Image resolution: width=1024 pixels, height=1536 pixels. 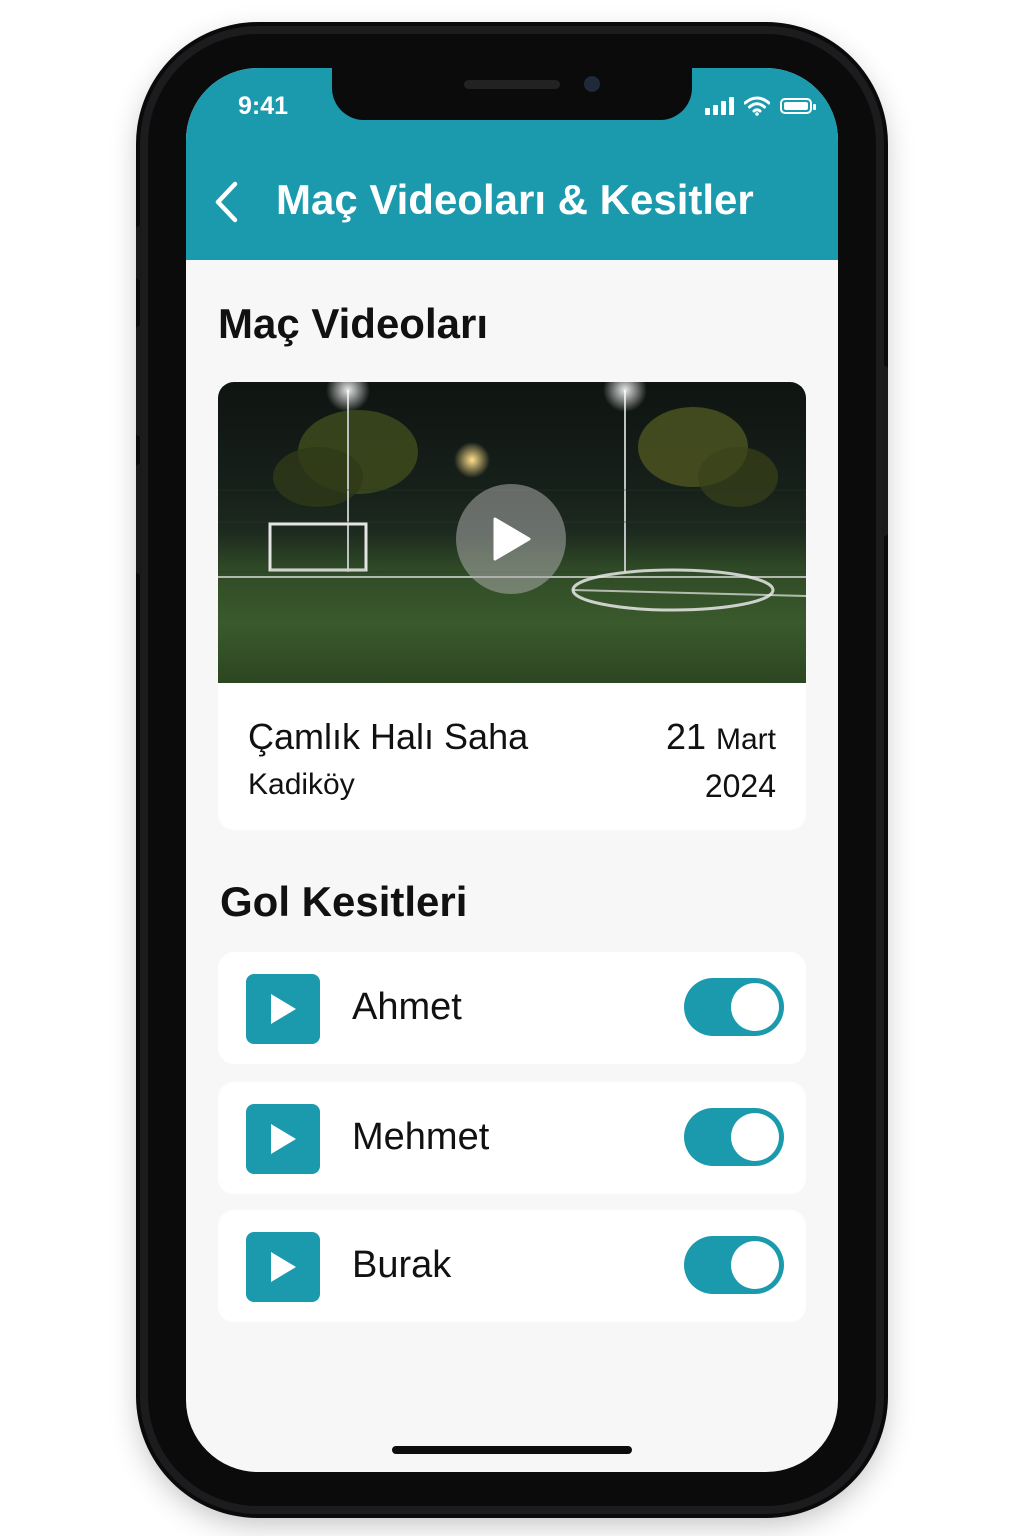 I want to click on clip-row: Burak, so click(x=512, y=1266).